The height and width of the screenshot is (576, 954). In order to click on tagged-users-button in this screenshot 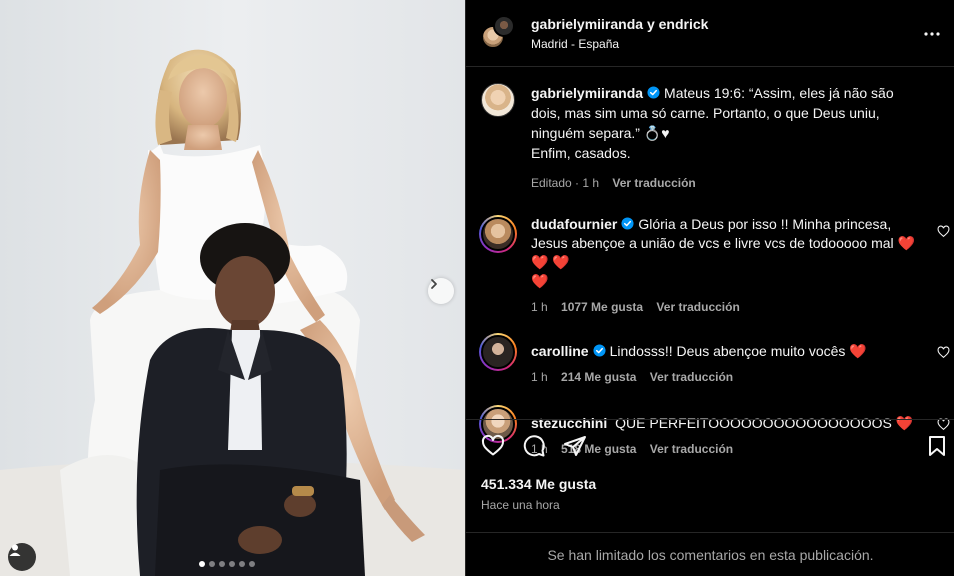, I will do `click(22, 557)`.